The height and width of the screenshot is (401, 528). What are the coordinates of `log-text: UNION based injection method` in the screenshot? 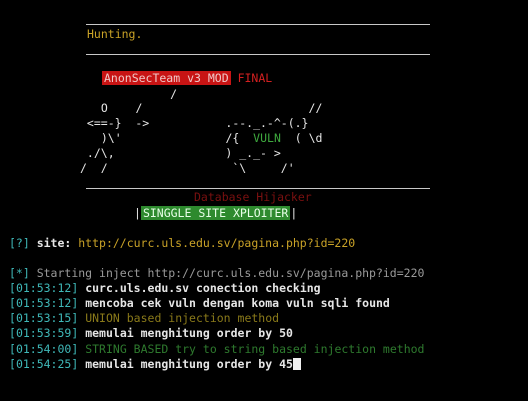 It's located at (182, 318).